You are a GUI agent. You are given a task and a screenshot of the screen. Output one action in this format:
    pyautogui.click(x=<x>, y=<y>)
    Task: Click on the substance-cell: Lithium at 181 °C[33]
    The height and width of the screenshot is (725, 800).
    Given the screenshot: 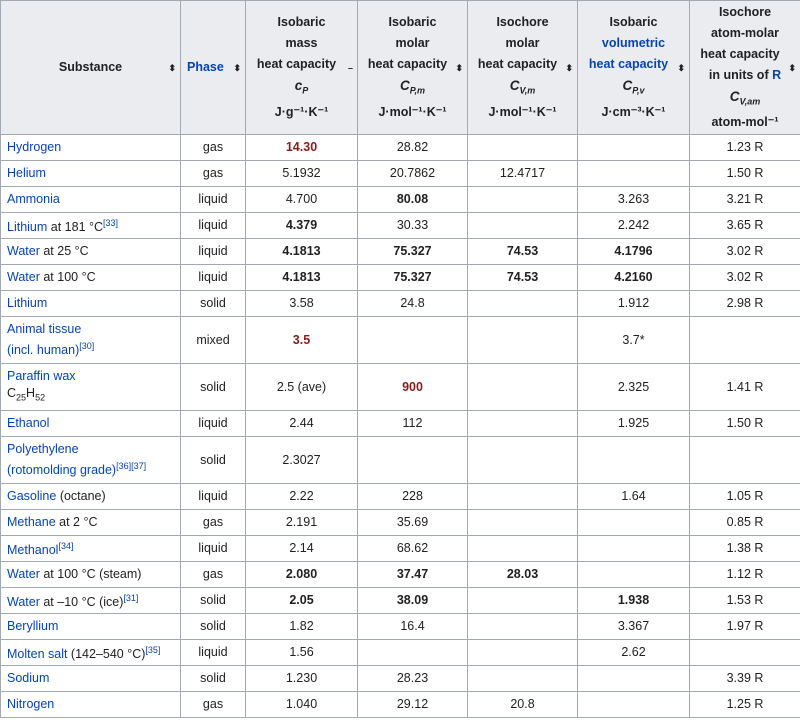 What is the action you would take?
    pyautogui.click(x=90, y=225)
    